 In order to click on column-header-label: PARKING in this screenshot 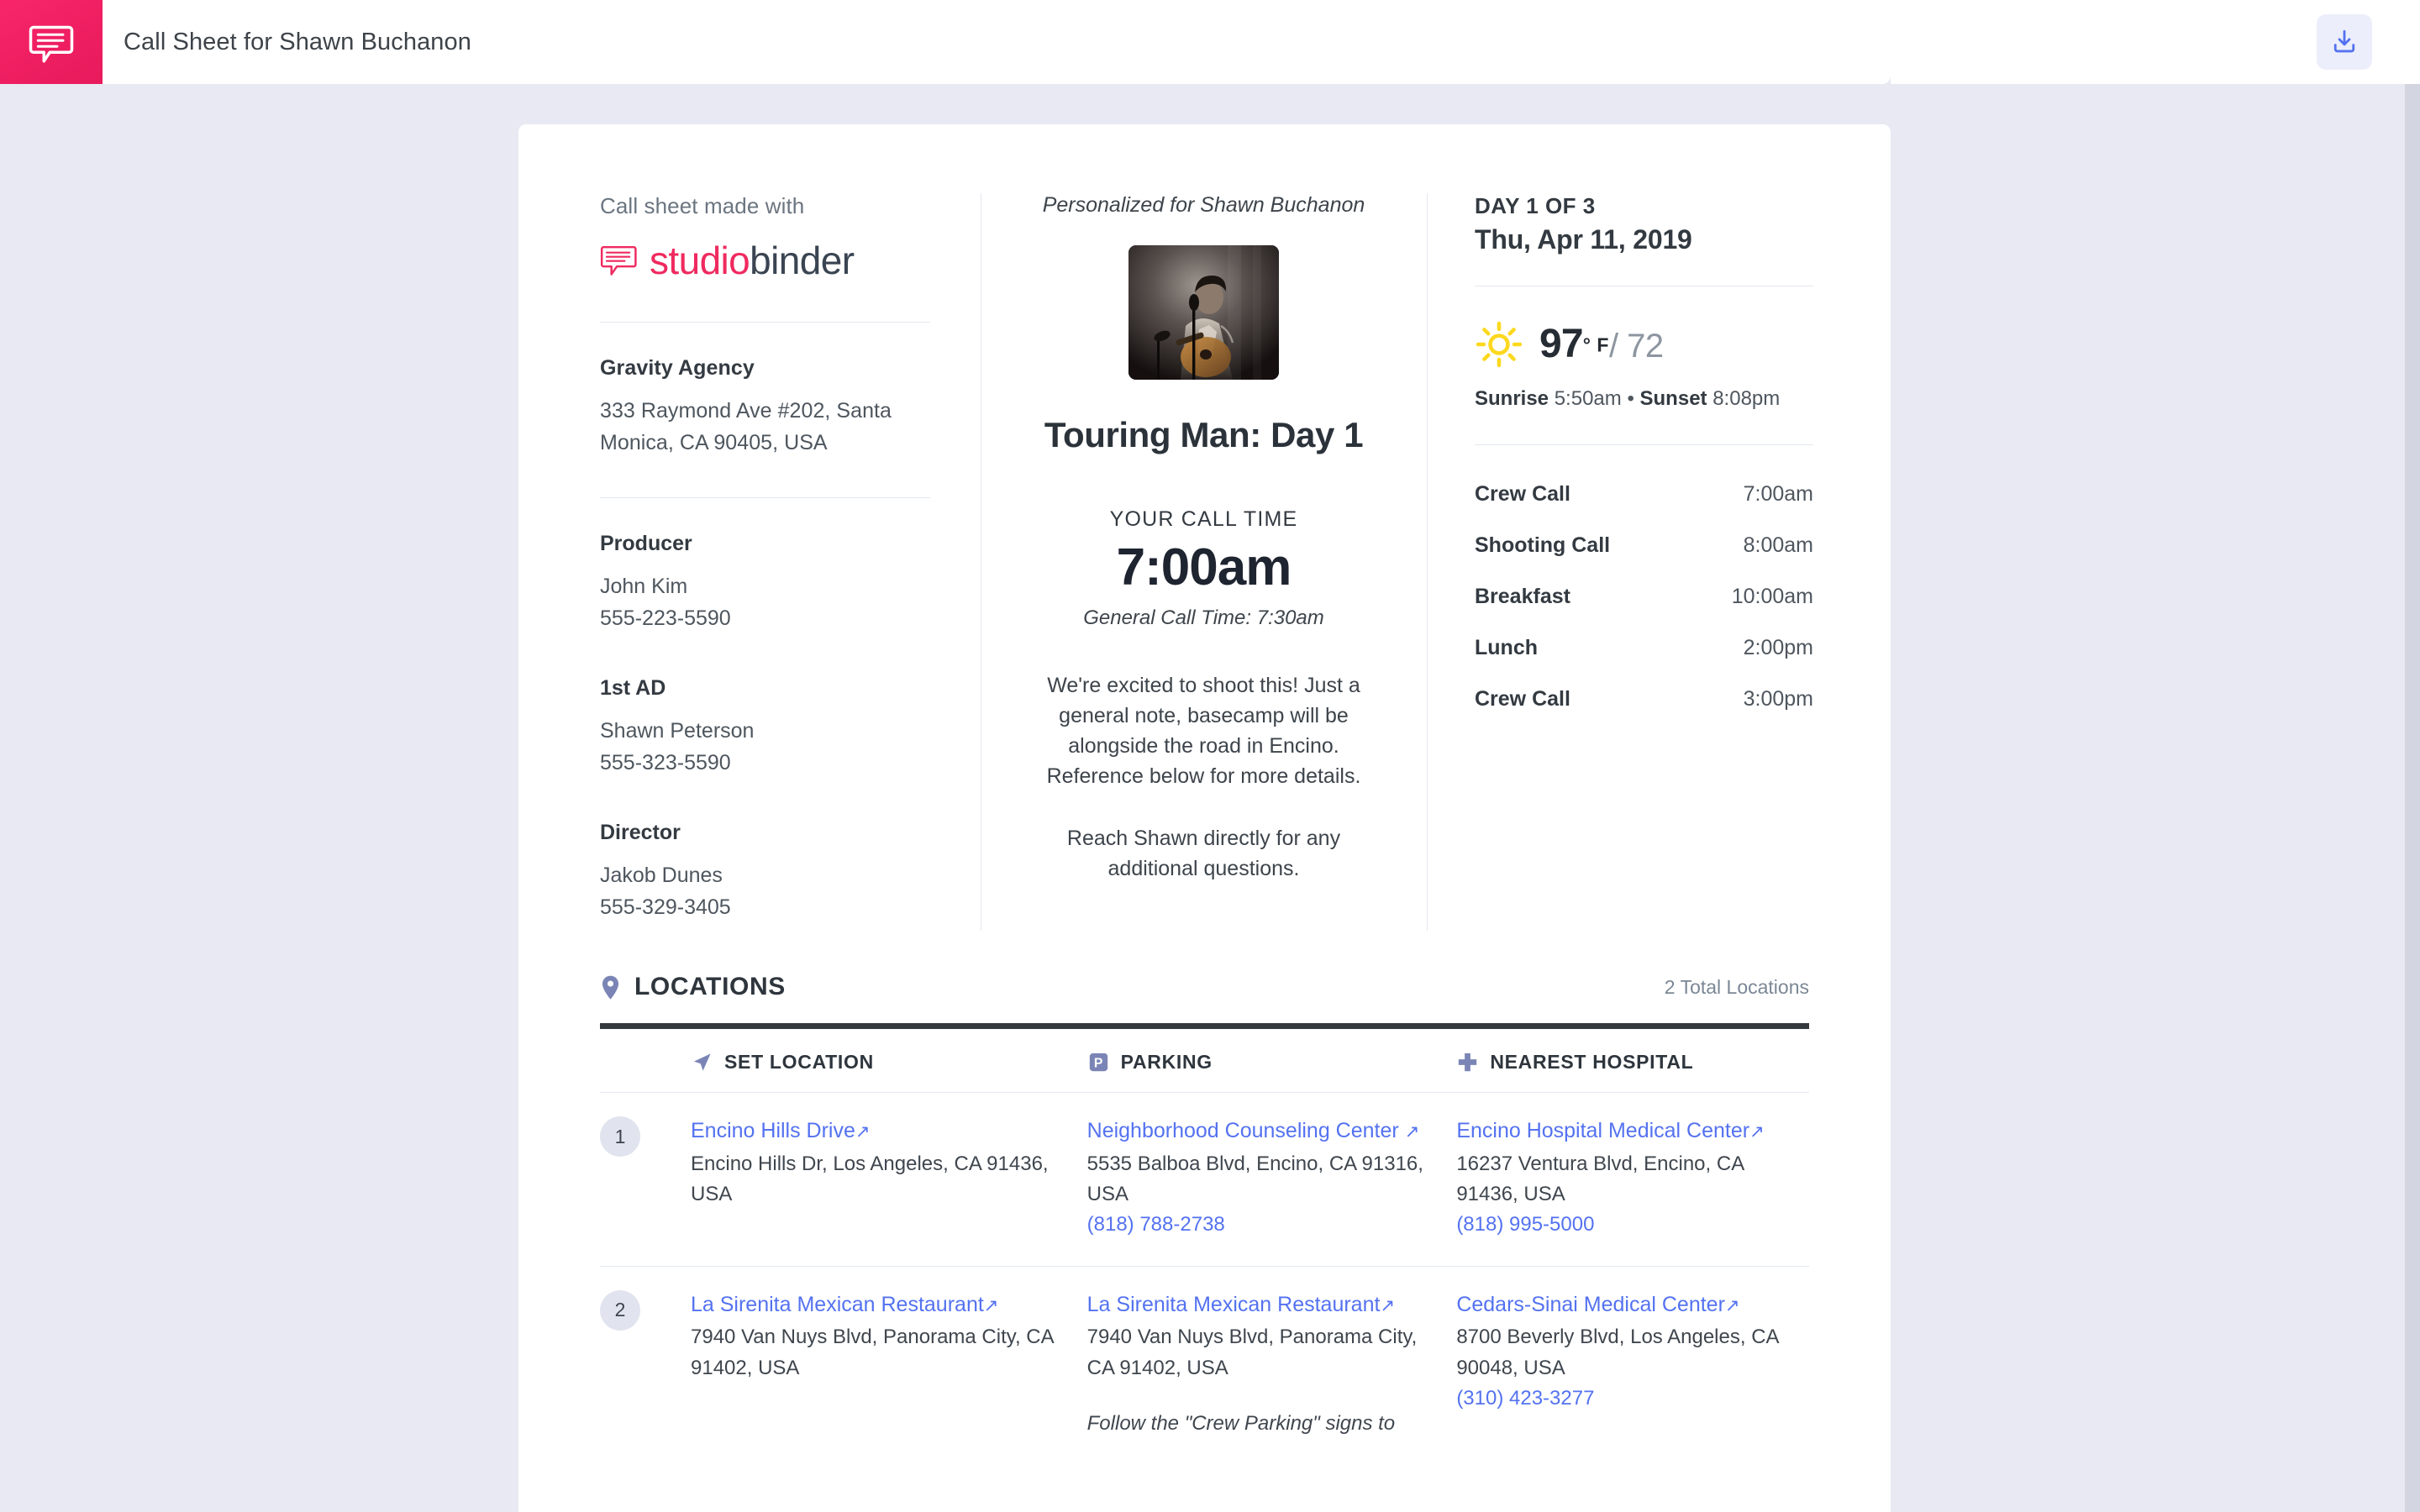, I will do `click(1166, 1062)`.